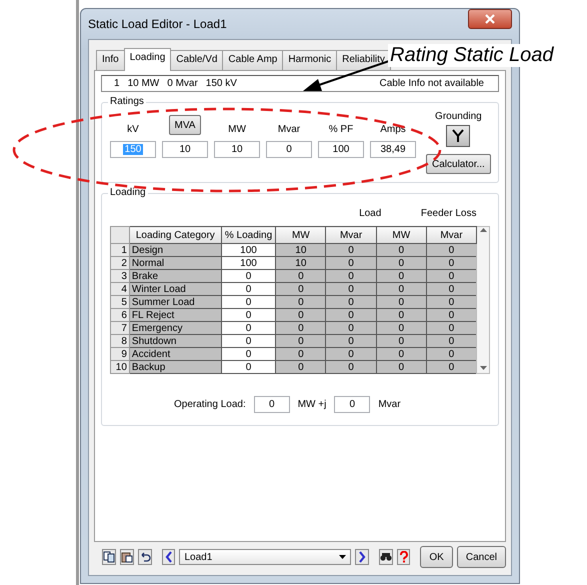 The image size is (587, 585). I want to click on next-button, so click(362, 557).